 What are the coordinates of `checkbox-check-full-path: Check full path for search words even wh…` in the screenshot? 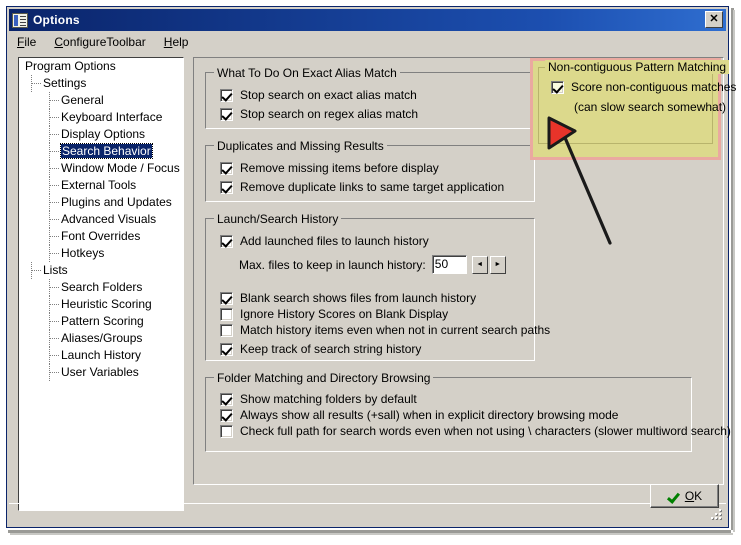 It's located at (475, 431).